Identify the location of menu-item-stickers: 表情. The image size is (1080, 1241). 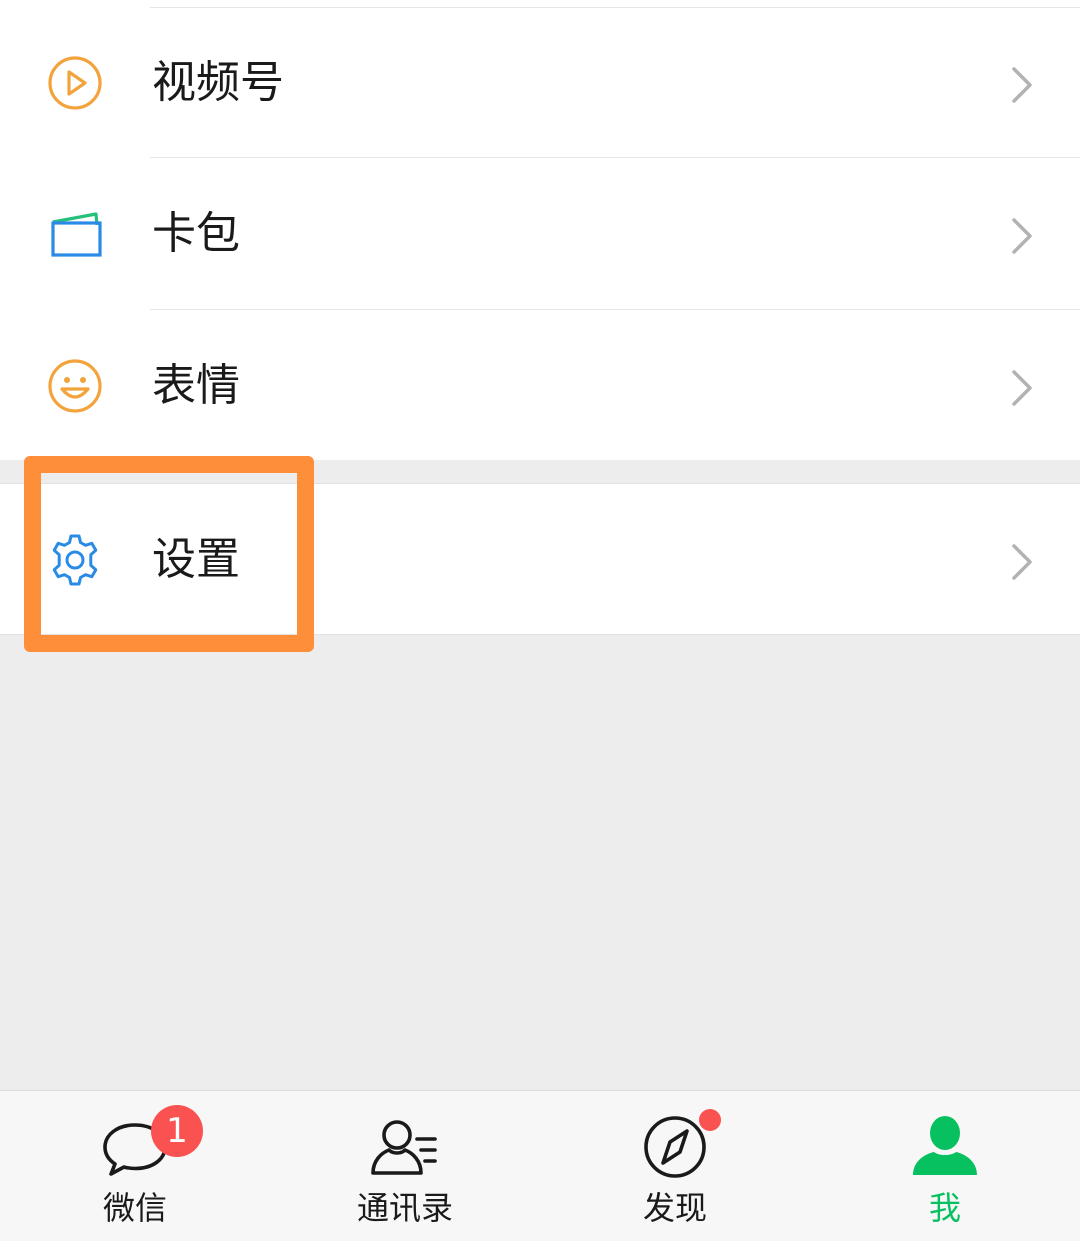
(540, 385).